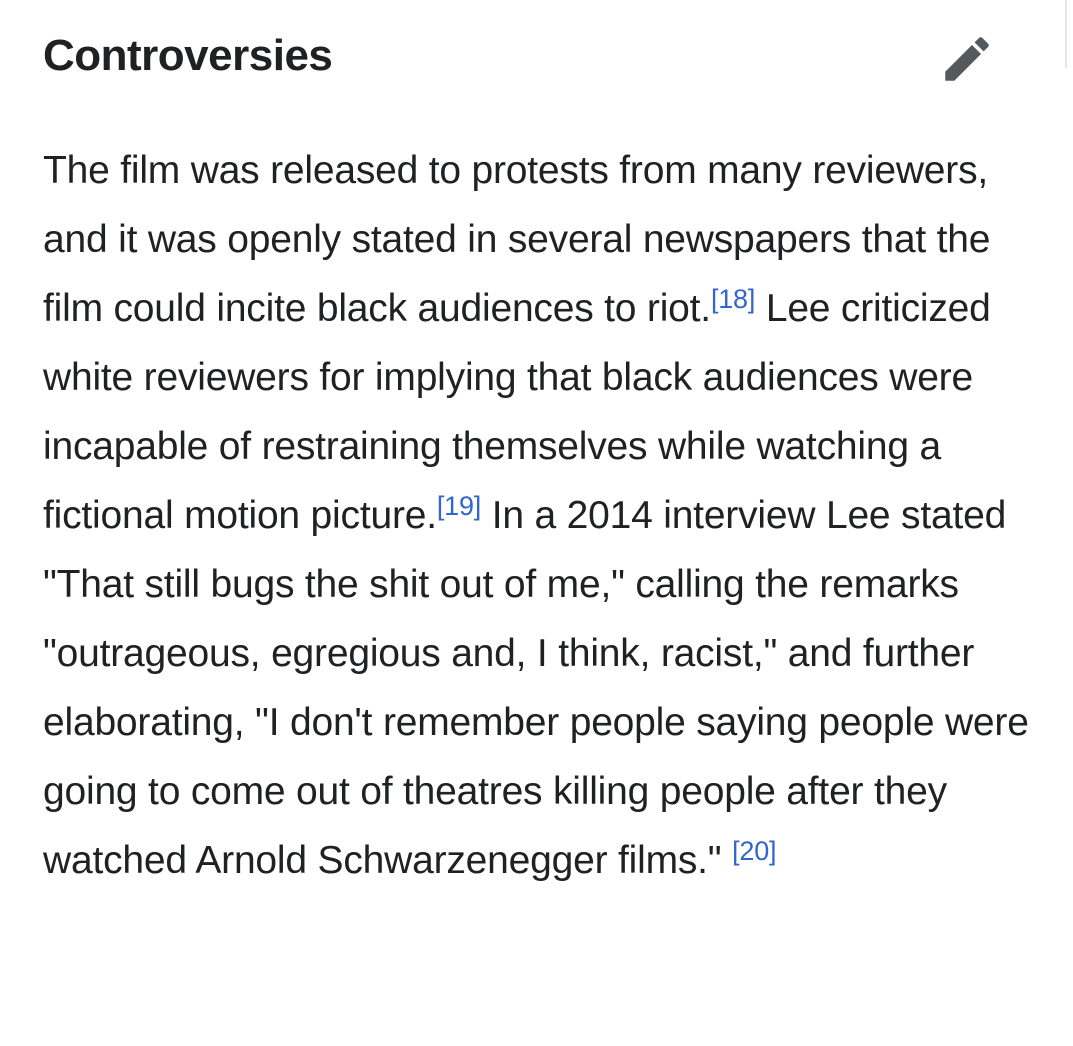  Describe the element at coordinates (1066, 34) in the screenshot. I see `scrollbar-edge` at that location.